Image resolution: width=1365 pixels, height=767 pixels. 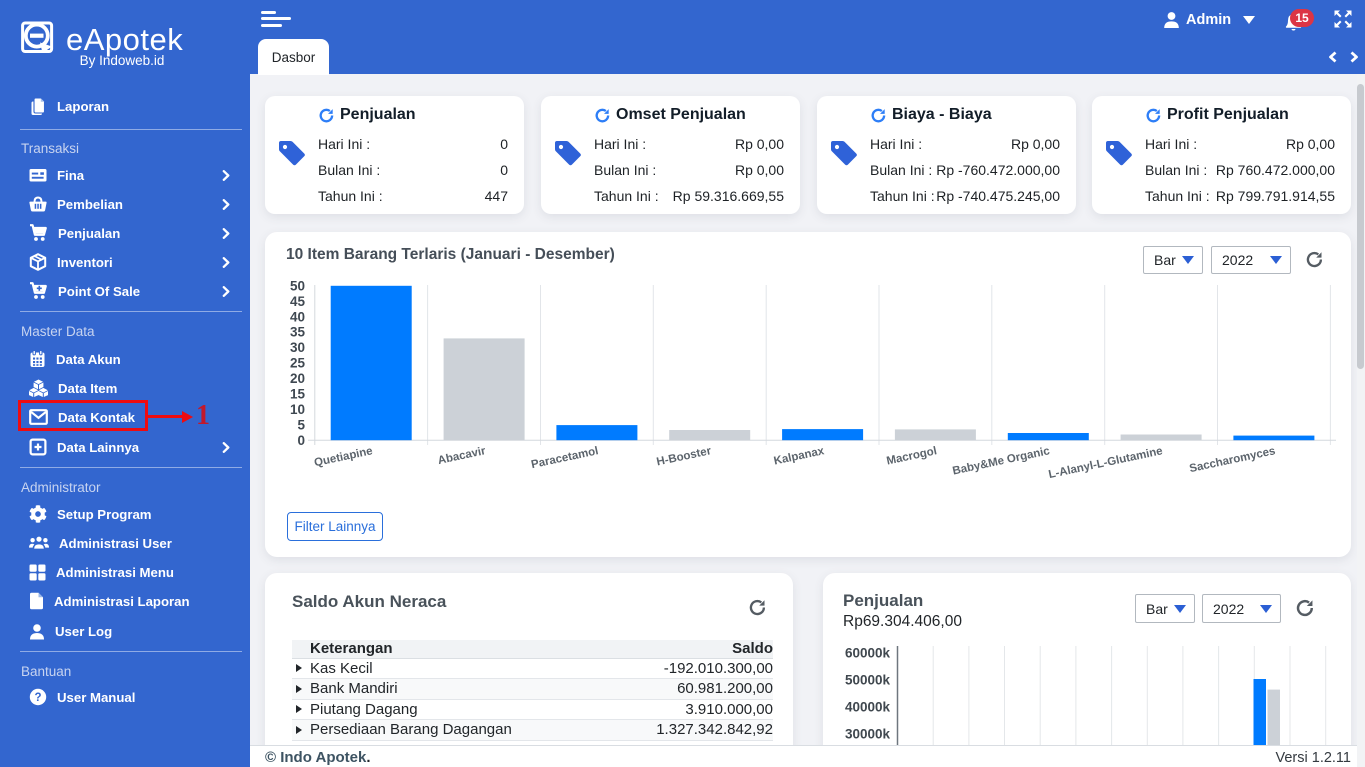 What do you see at coordinates (297, 409) in the screenshot?
I see `svg-text: 10` at bounding box center [297, 409].